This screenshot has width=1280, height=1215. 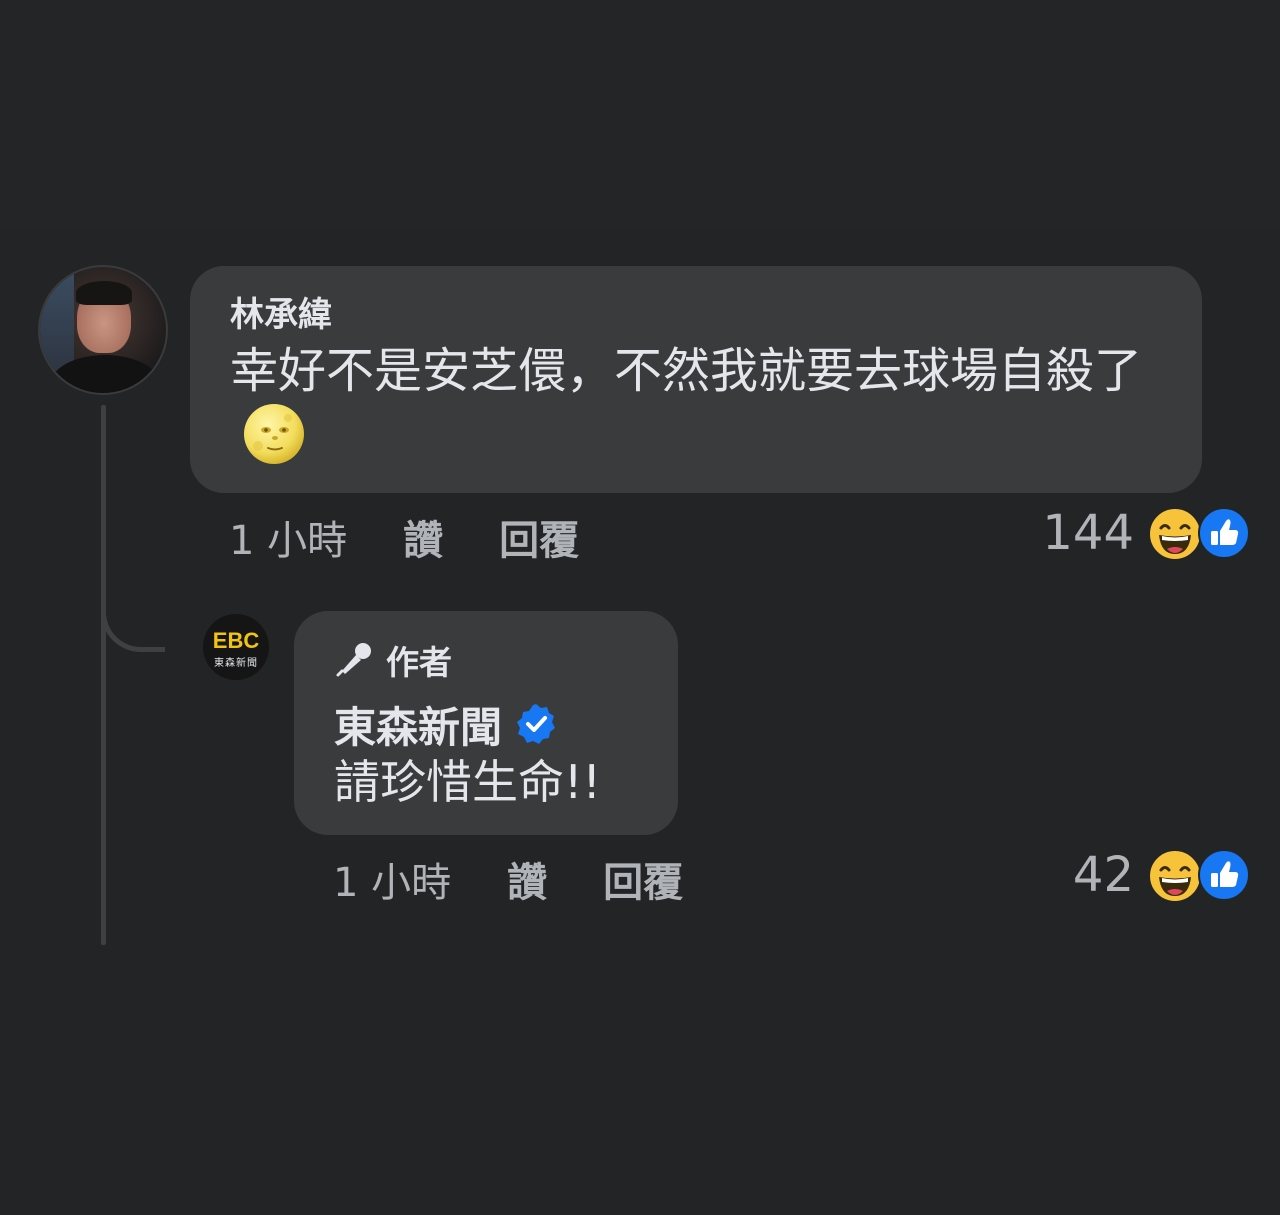 I want to click on reply-reactions, so click(x=1199, y=876).